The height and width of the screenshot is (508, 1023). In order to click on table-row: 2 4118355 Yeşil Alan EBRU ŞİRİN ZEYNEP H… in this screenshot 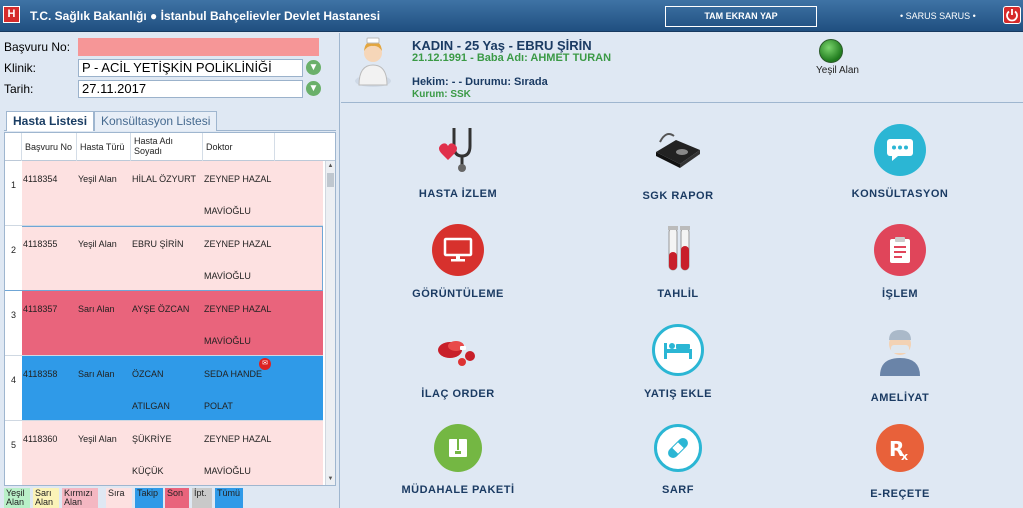, I will do `click(164, 258)`.